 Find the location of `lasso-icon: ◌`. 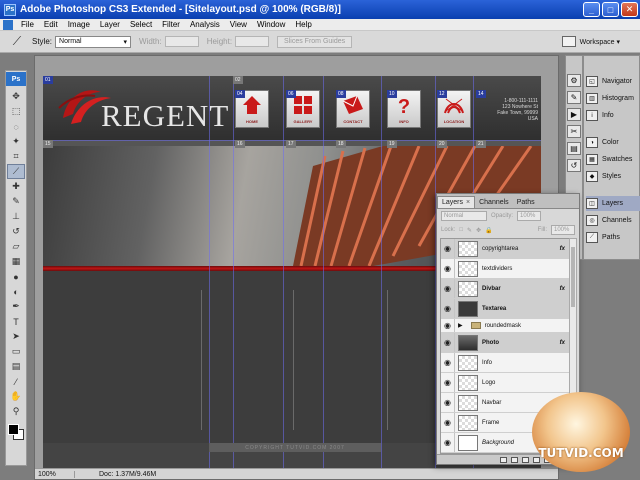

lasso-icon: ◌ is located at coordinates (16, 126).